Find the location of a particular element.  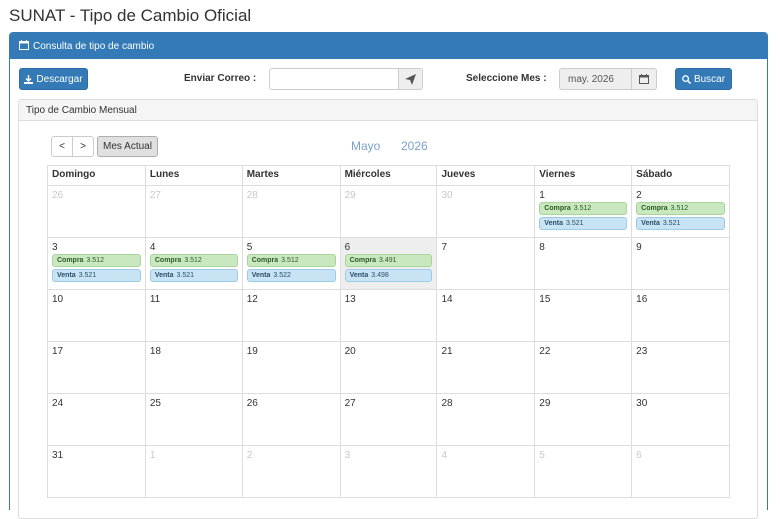

month-label: Seleccione Mes : is located at coordinates (506, 78).